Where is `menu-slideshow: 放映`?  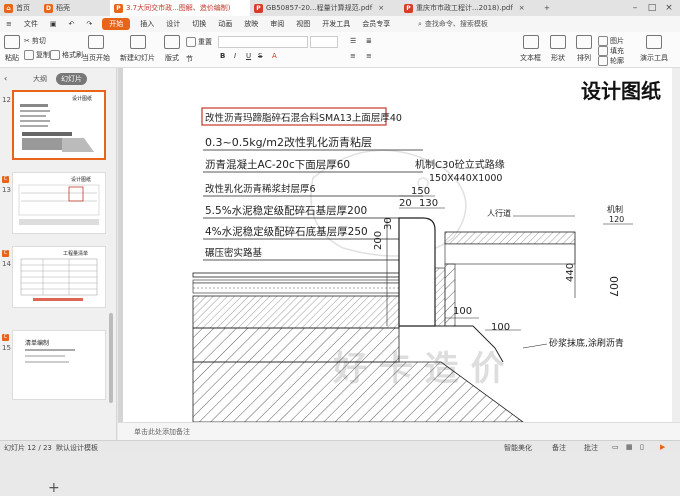 menu-slideshow: 放映 is located at coordinates (251, 24).